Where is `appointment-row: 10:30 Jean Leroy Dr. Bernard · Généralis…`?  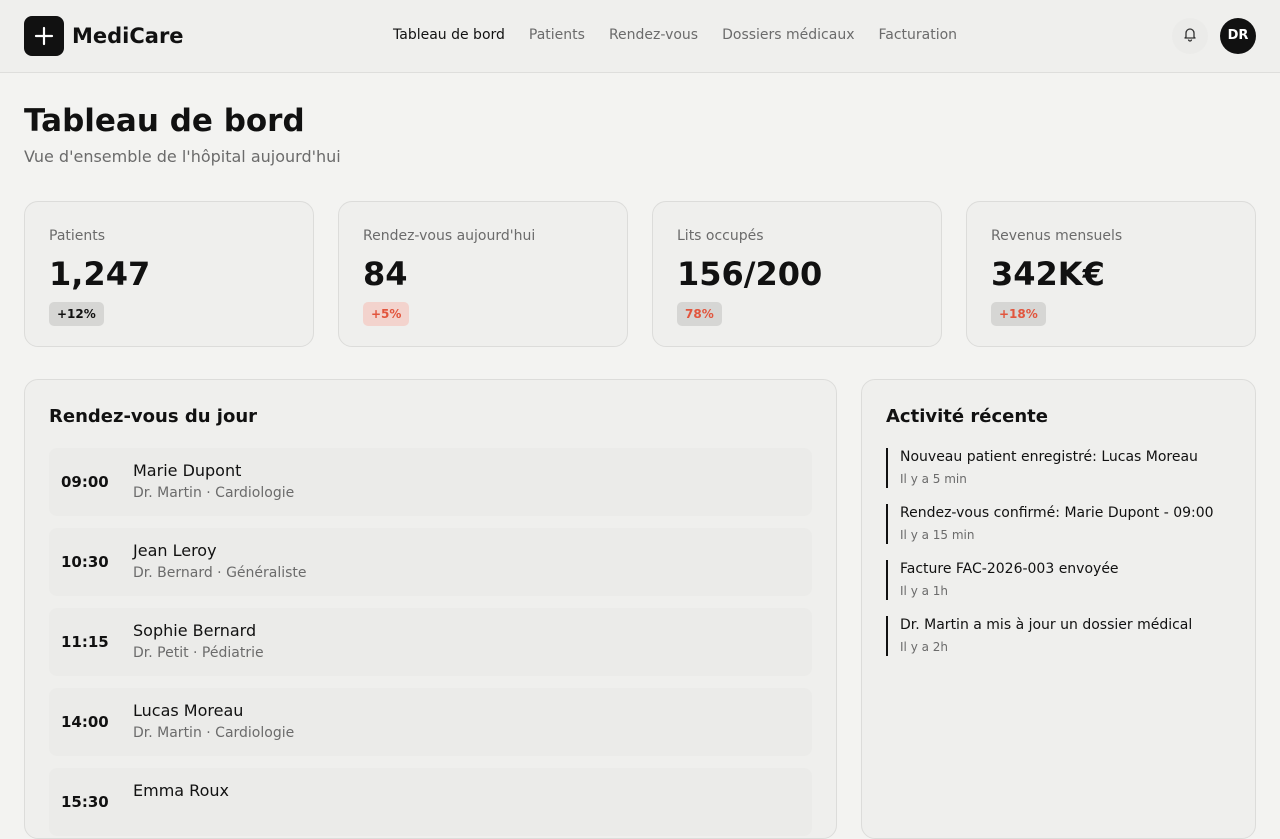 appointment-row: 10:30 Jean Leroy Dr. Bernard · Généralis… is located at coordinates (430, 562).